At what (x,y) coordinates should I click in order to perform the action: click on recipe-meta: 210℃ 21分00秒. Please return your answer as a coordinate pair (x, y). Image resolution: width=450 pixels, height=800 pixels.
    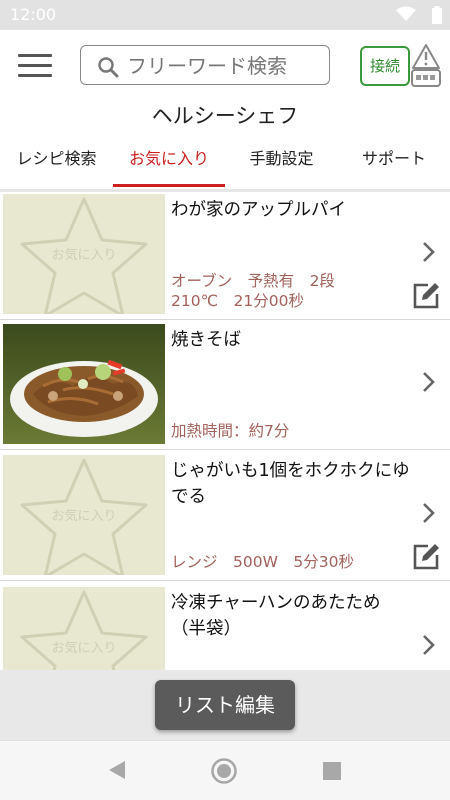
    Looking at the image, I should click on (237, 301).